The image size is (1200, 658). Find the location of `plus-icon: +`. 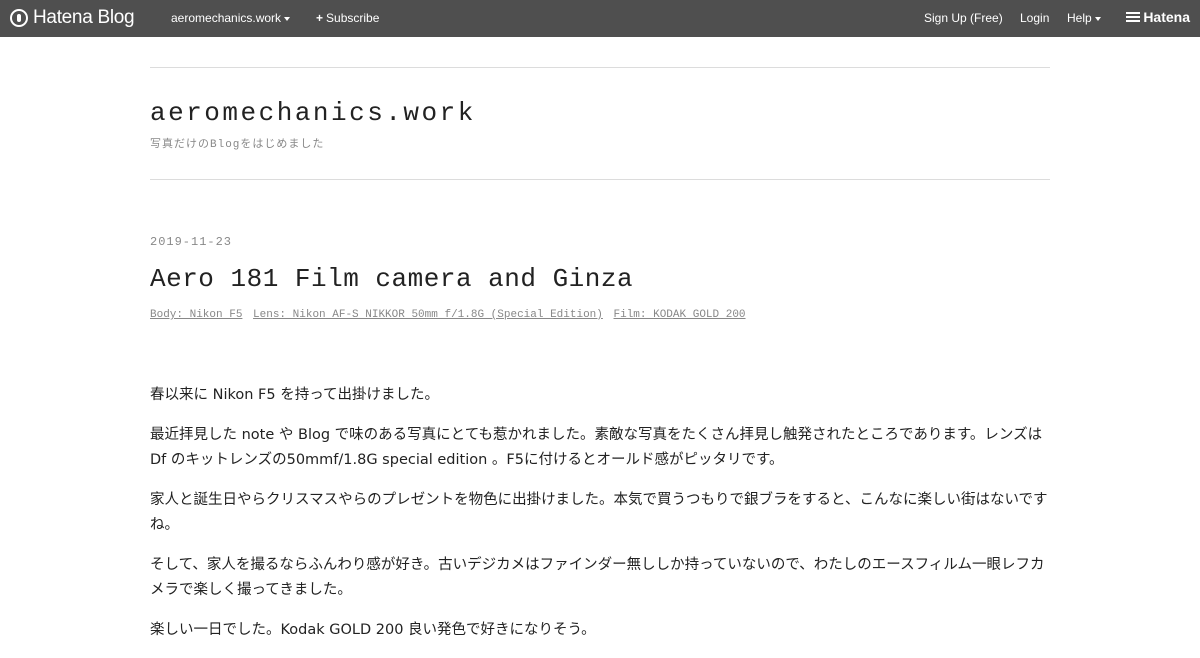

plus-icon: + is located at coordinates (320, 18).